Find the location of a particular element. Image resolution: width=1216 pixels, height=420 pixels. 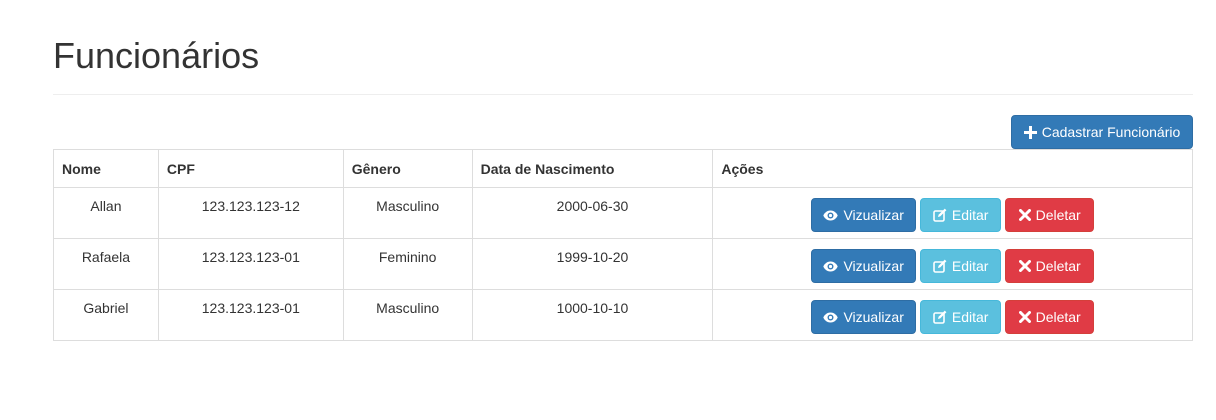

page-title: Funcionários is located at coordinates (156, 55).